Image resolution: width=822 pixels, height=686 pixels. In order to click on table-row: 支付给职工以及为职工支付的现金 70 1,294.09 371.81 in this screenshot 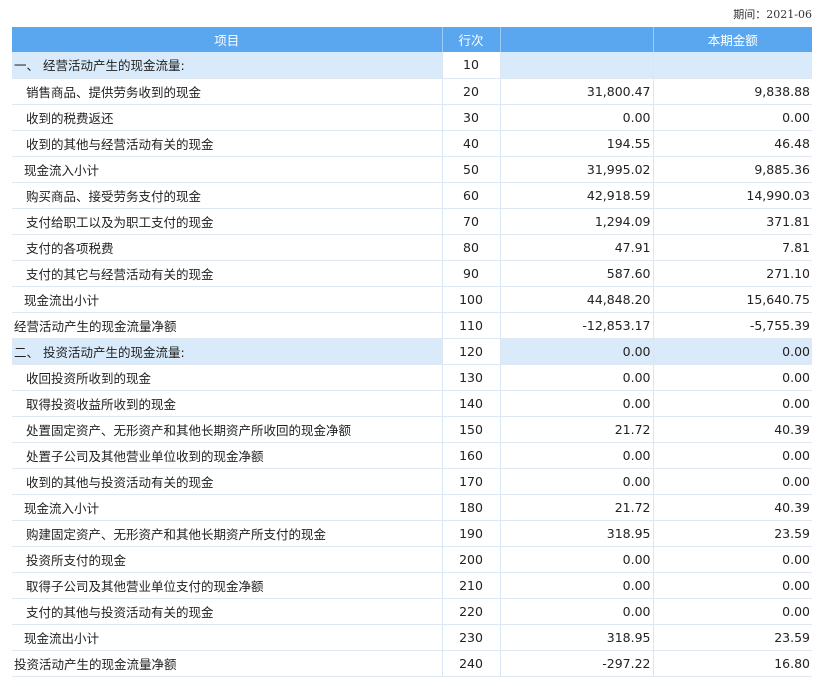, I will do `click(412, 221)`.